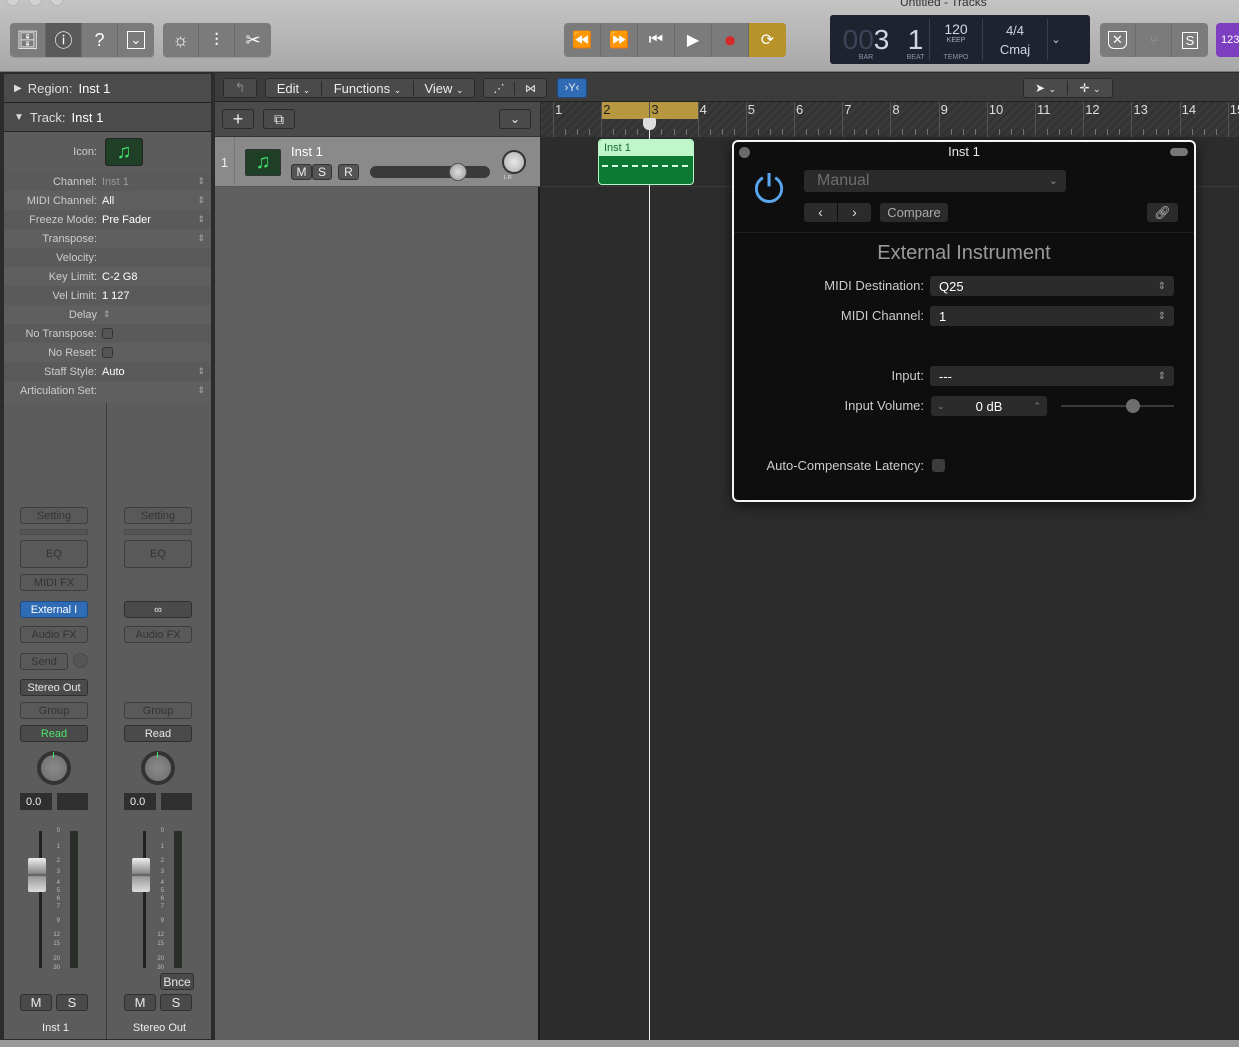 This screenshot has width=1239, height=1047. I want to click on toolbar-toggle-button: ⌄, so click(136, 40).